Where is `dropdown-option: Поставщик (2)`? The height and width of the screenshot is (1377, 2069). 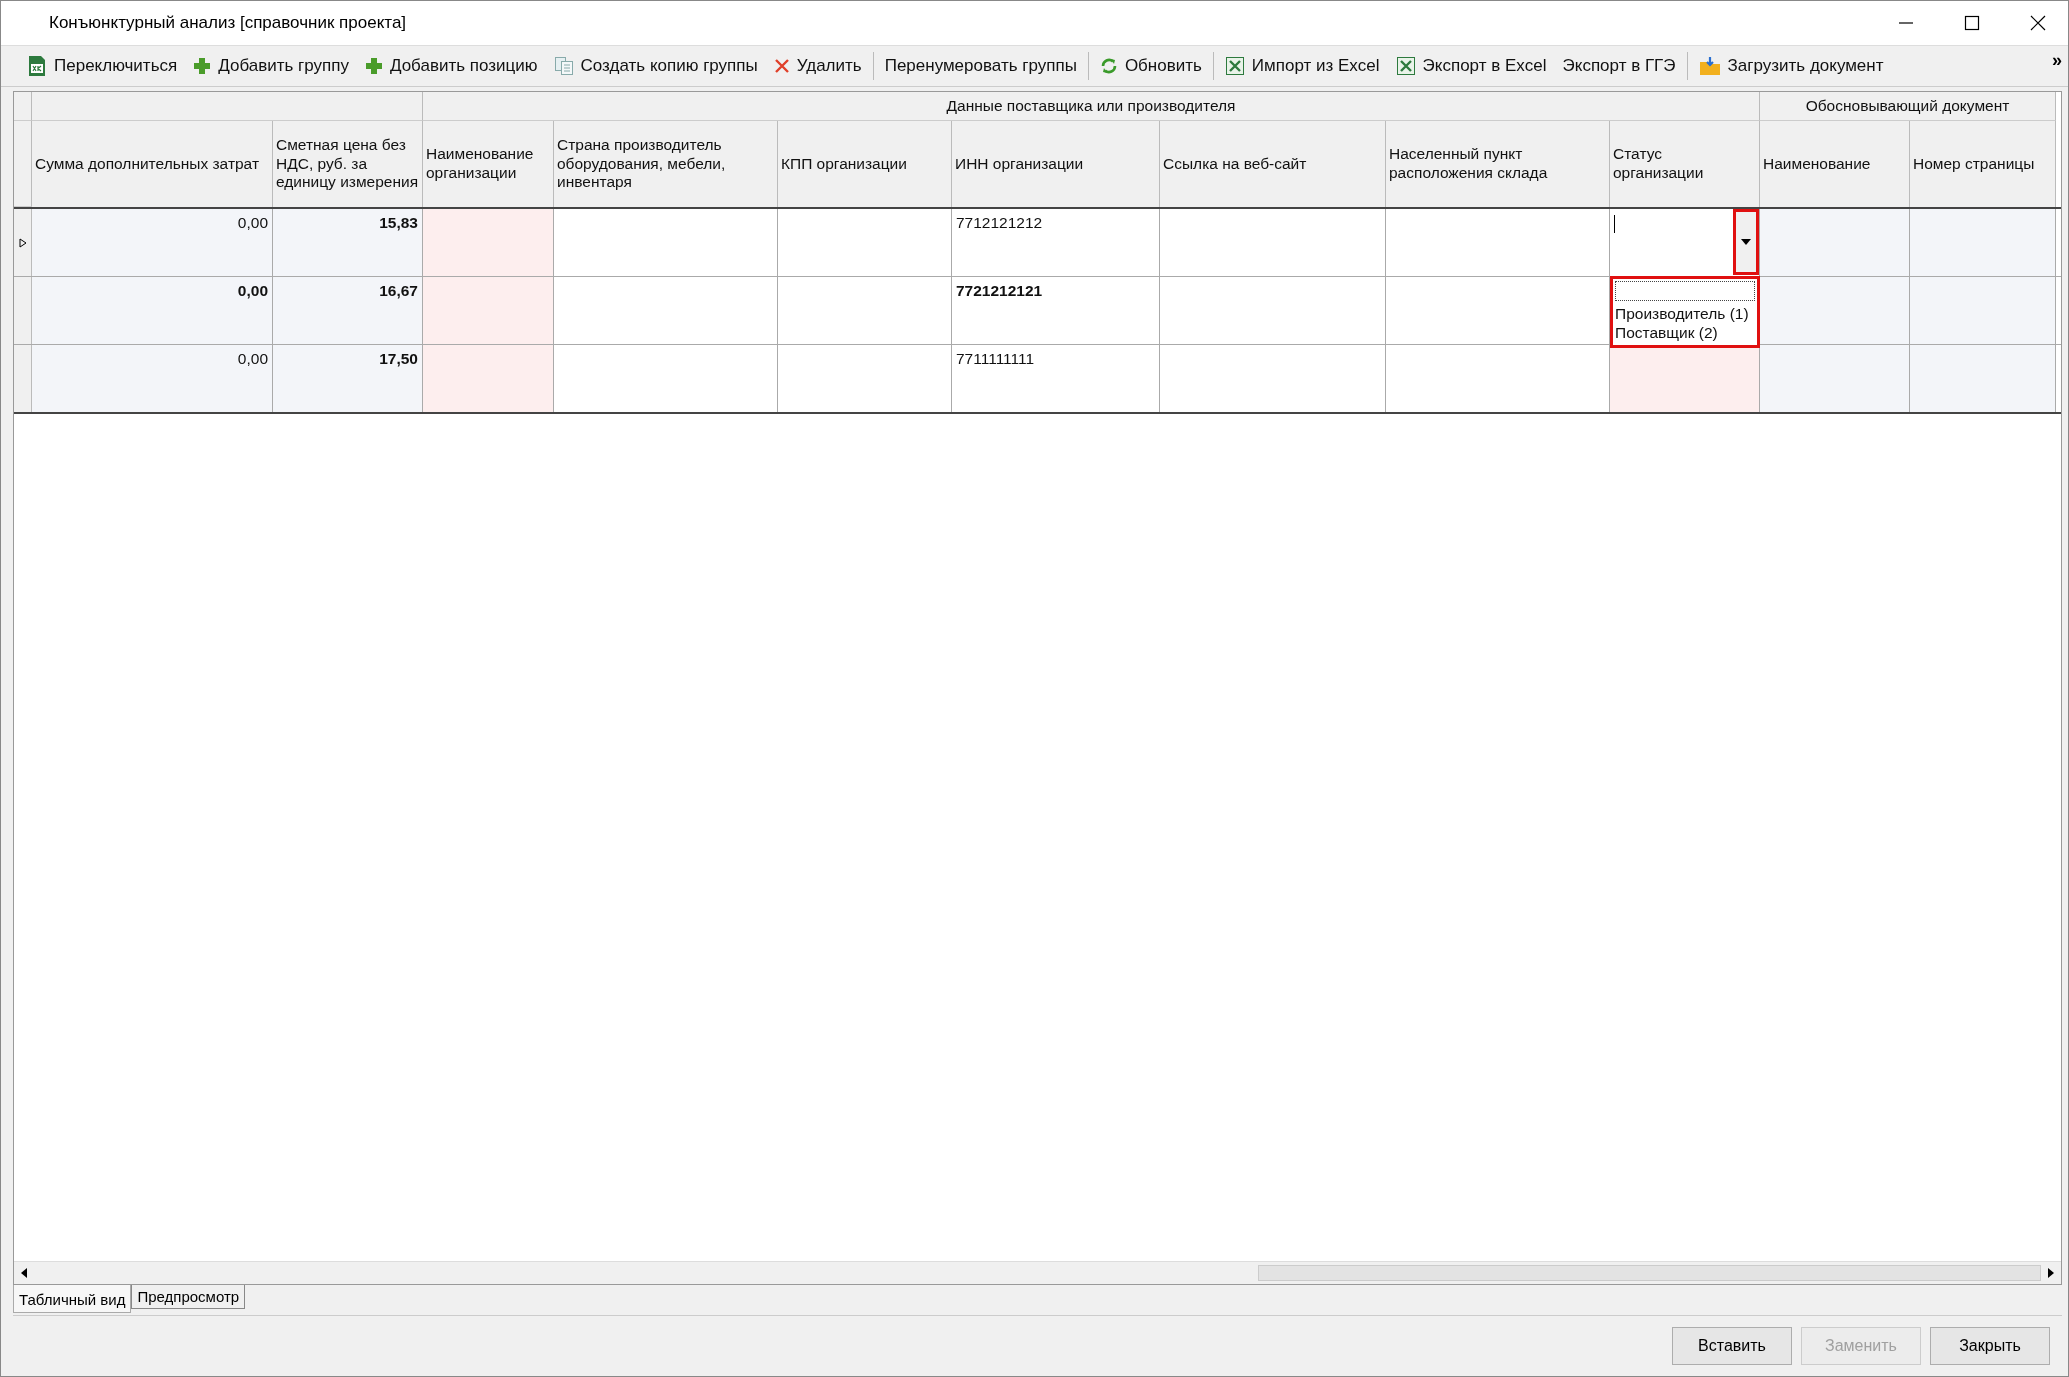
dropdown-option: Поставщик (2) is located at coordinates (1685, 332).